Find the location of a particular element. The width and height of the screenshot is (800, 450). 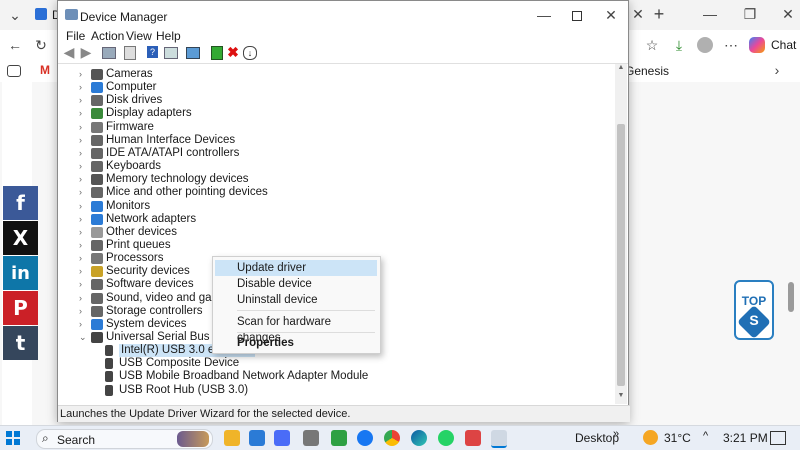

bookmark-genesis: Genesis is located at coordinates (647, 71).